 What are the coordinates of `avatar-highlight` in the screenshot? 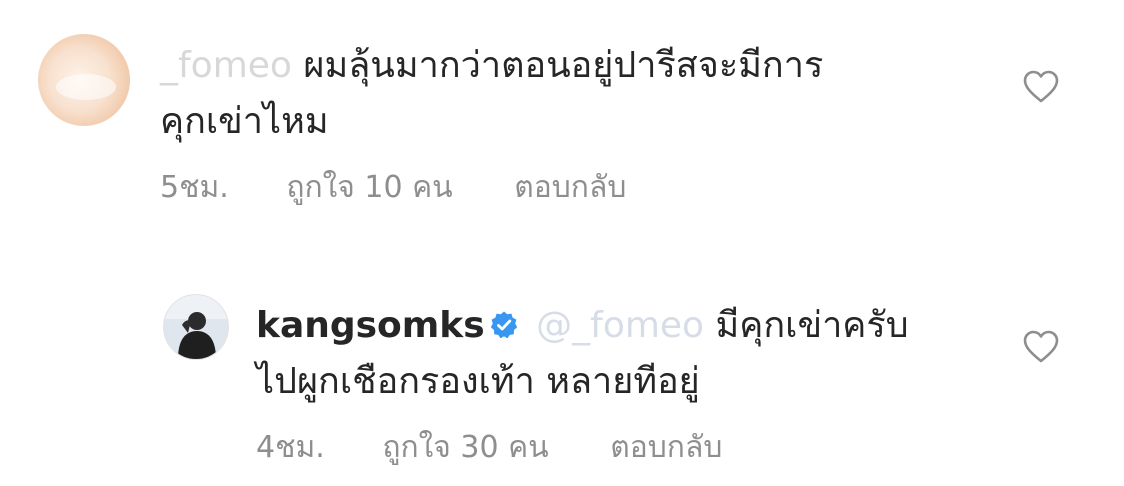 It's located at (86, 87).